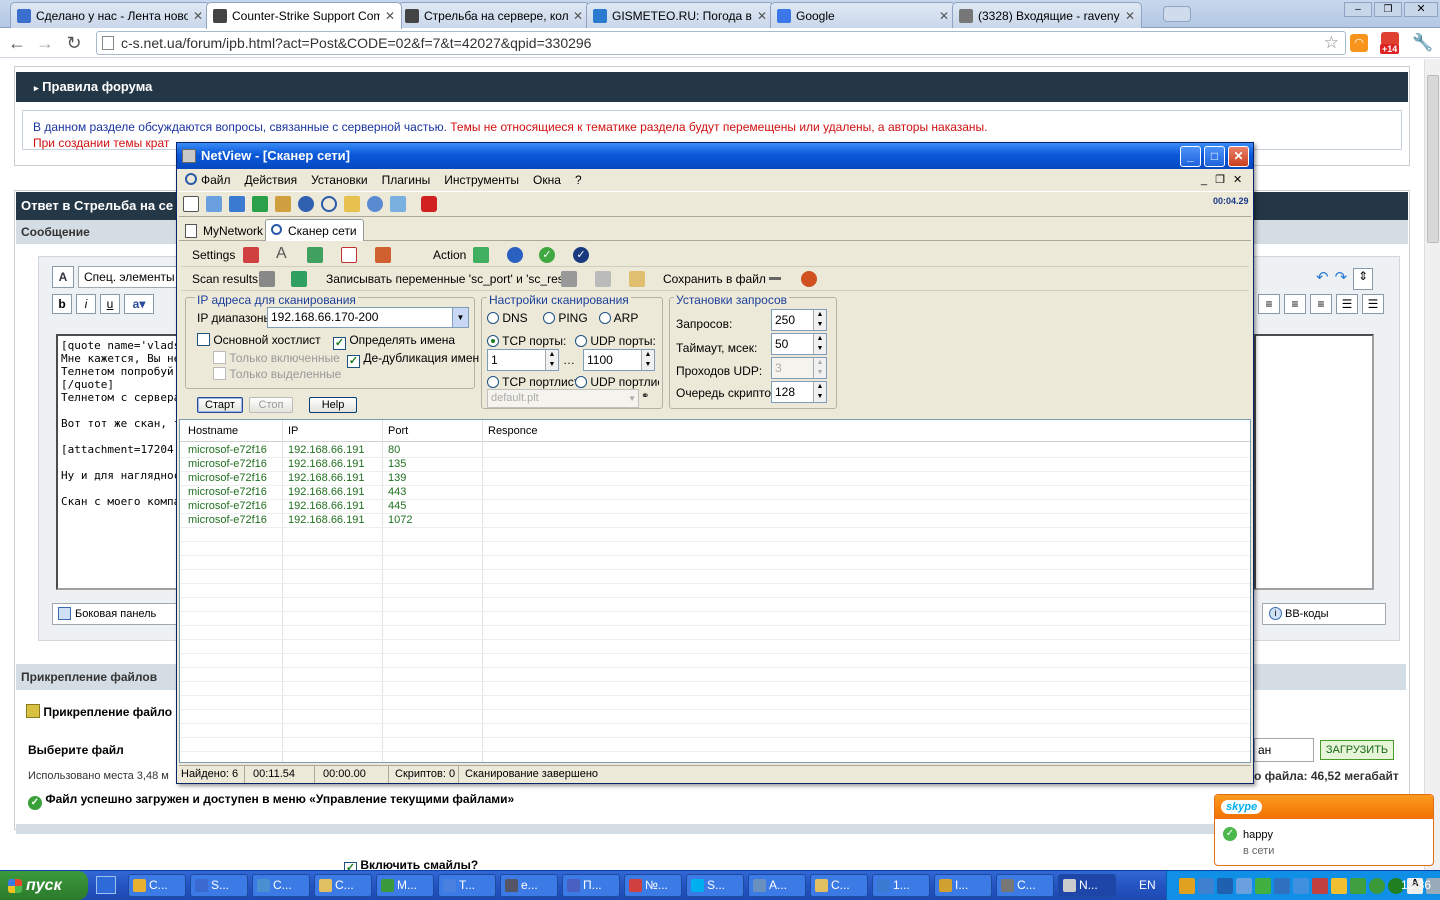 This screenshot has width=1440, height=900. I want to click on network-icon, so click(260, 204).